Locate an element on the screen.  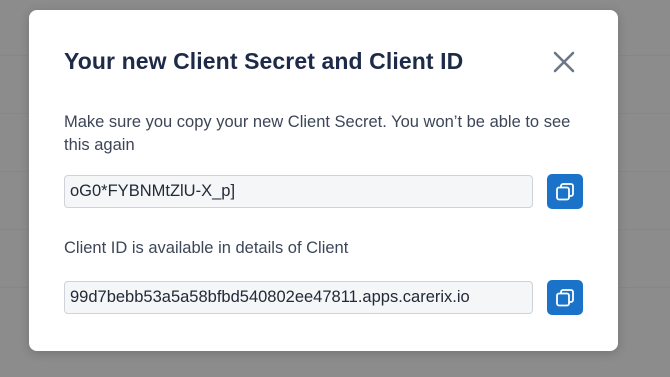
client-secret-field is located at coordinates (298, 191).